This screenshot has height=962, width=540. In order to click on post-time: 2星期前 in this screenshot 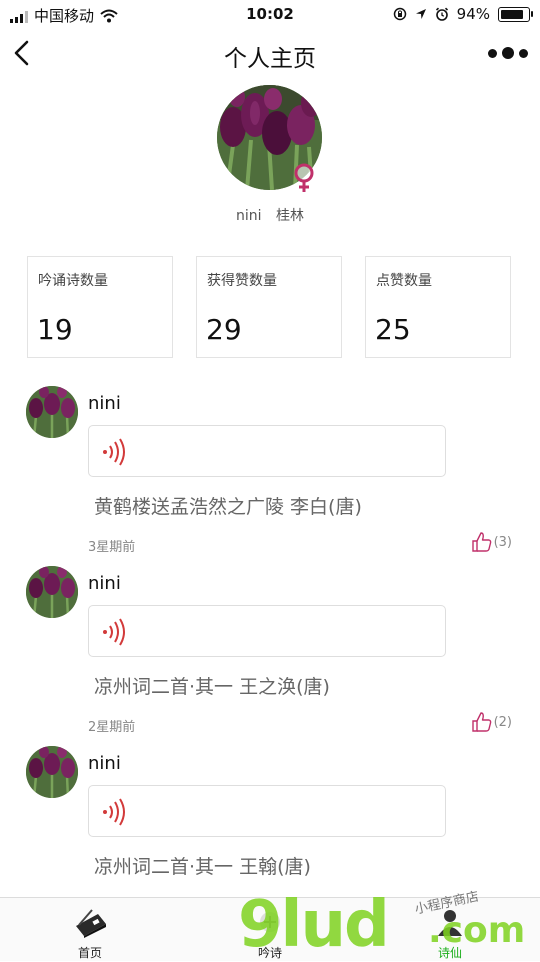, I will do `click(112, 727)`.